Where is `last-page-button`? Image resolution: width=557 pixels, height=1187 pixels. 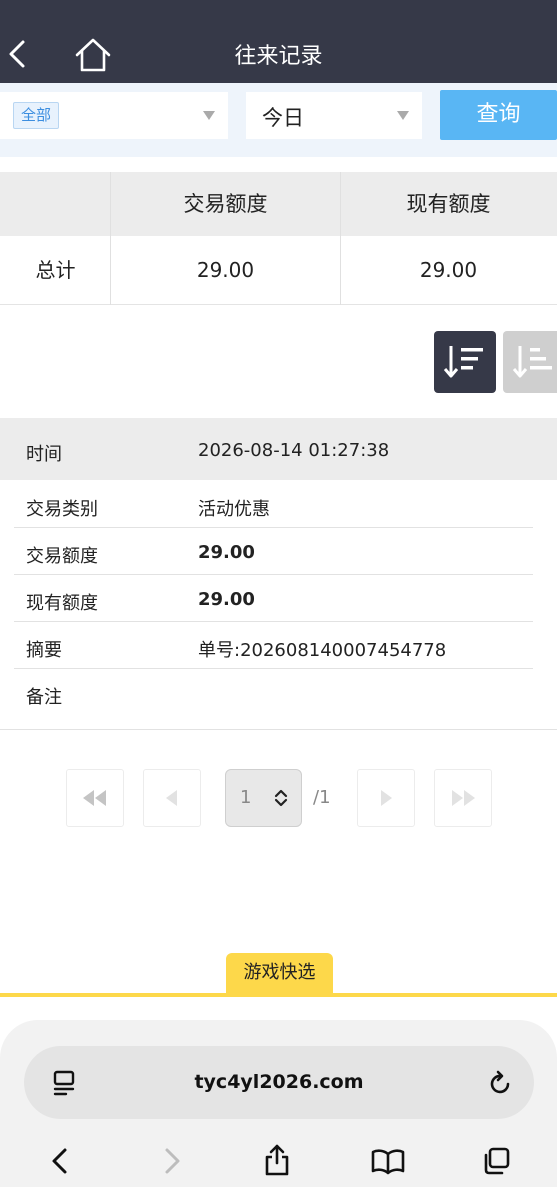
last-page-button is located at coordinates (463, 798).